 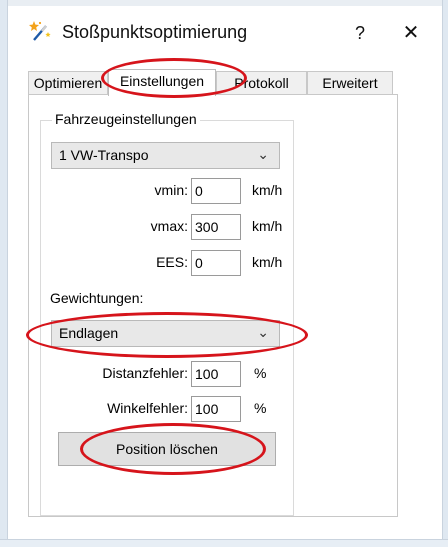 I want to click on ees-input: 0, so click(x=216, y=263).